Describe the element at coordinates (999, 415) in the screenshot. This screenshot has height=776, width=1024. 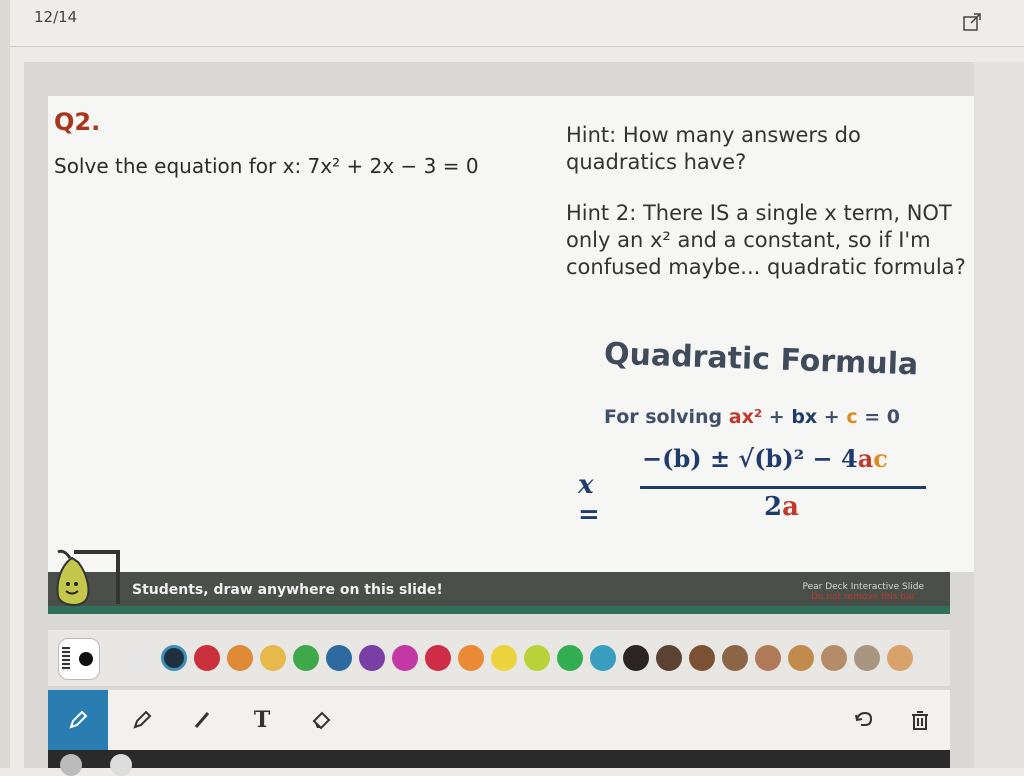
I see `right-panel` at that location.